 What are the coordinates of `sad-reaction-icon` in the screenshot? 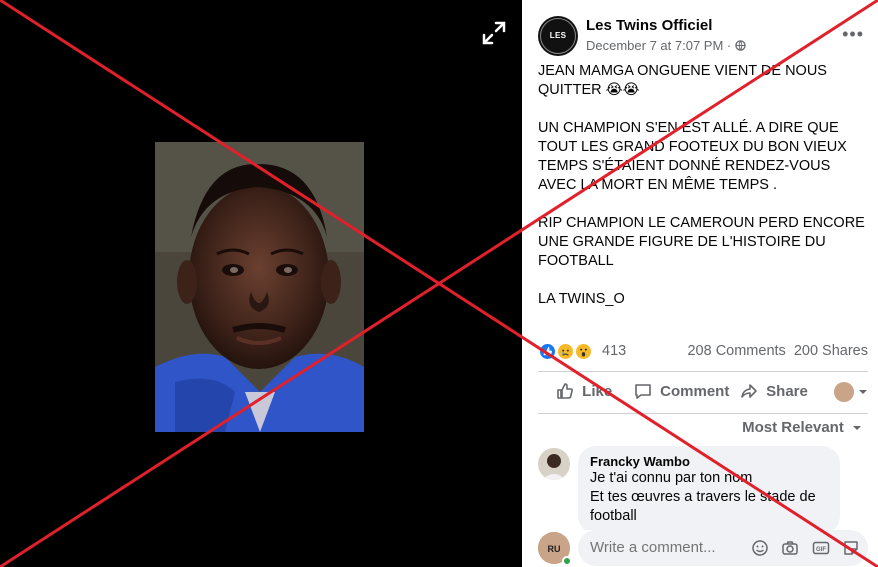 It's located at (566, 351).